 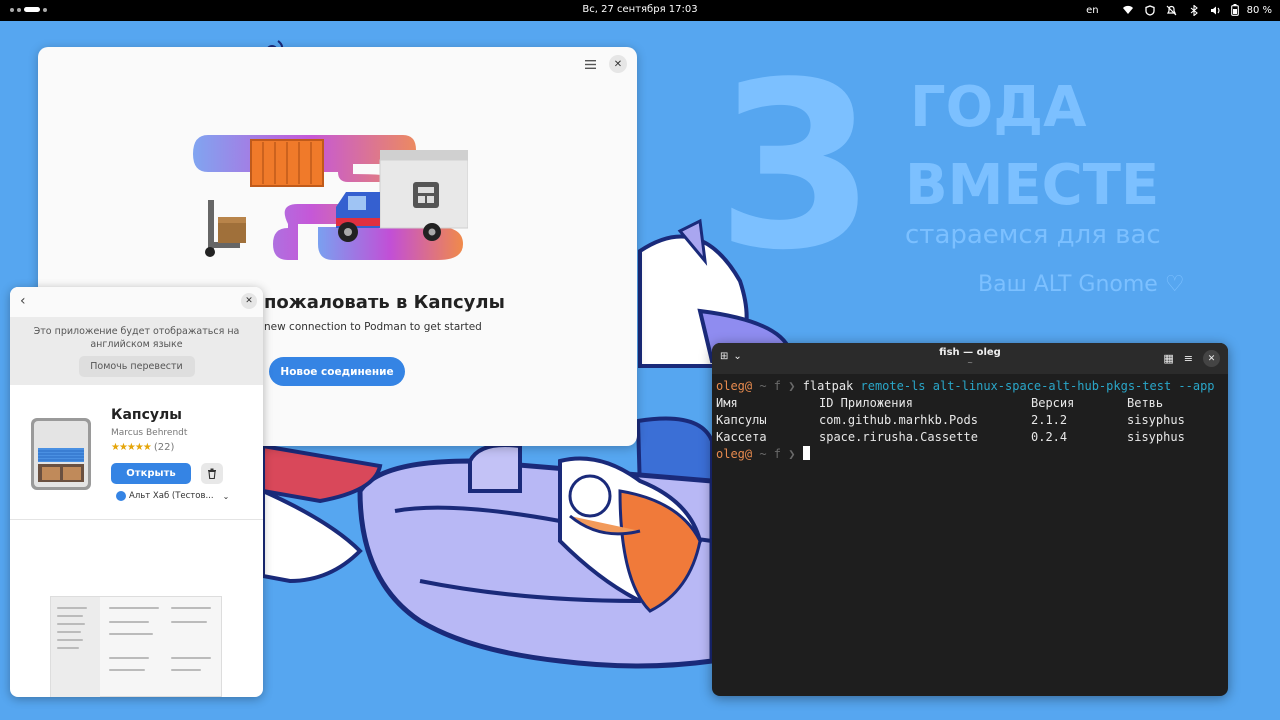 I want to click on app-name: Капсулы, so click(x=146, y=415).